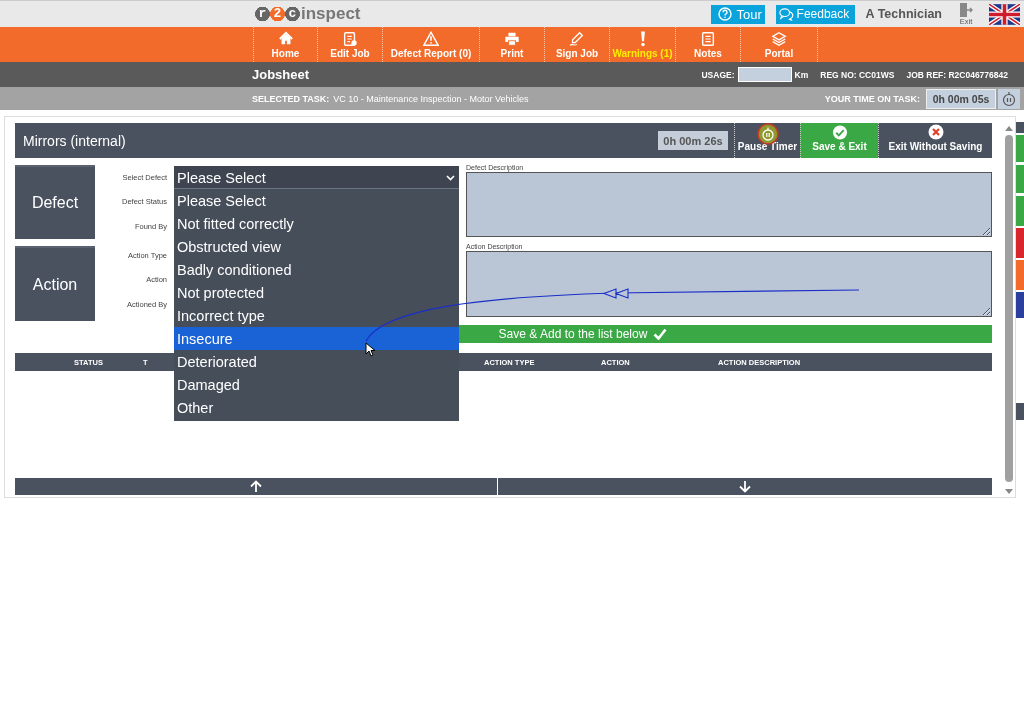  Describe the element at coordinates (961, 98) in the screenshot. I see `task-timer: 0h 00m 05s` at that location.